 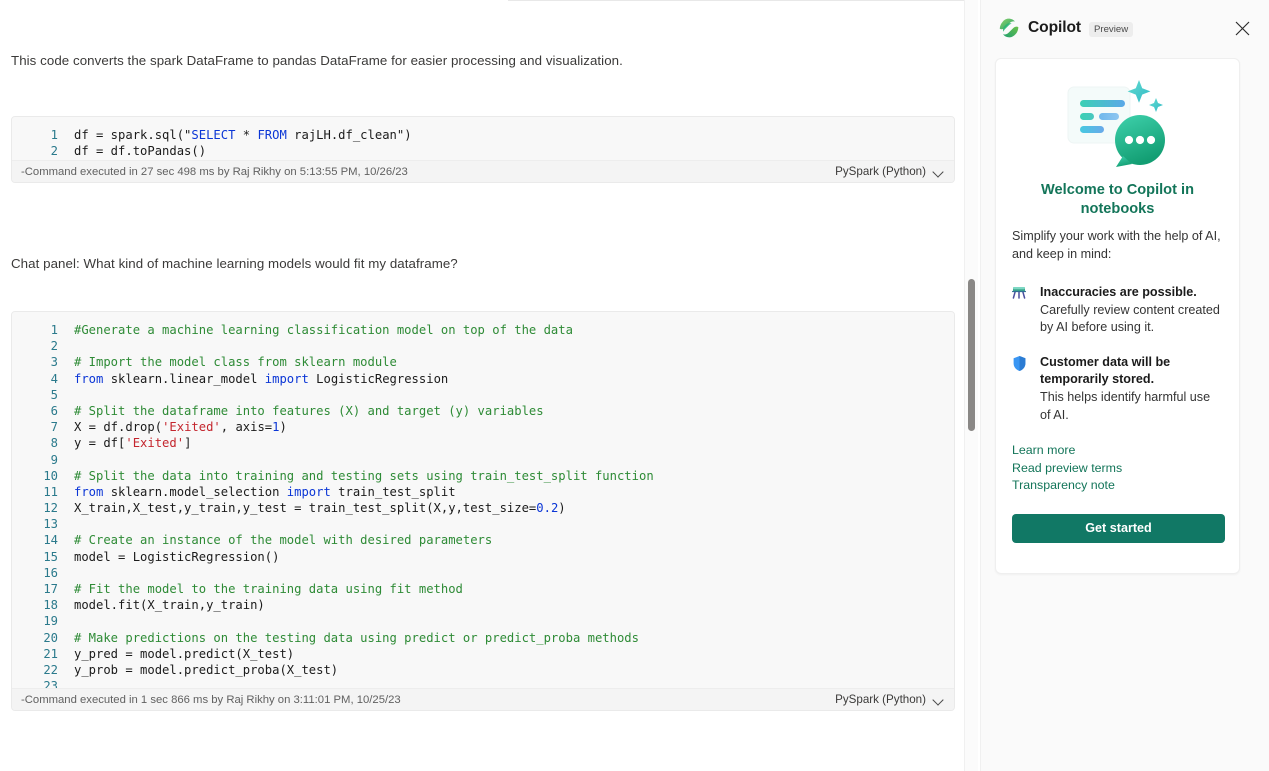 What do you see at coordinates (188, 443) in the screenshot?
I see `code-token: ]` at bounding box center [188, 443].